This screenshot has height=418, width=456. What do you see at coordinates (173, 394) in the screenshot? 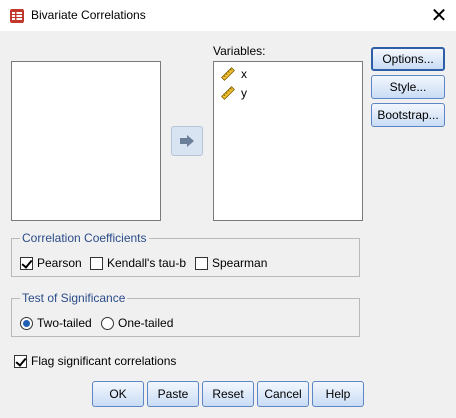
I see `paste-button: Paste` at bounding box center [173, 394].